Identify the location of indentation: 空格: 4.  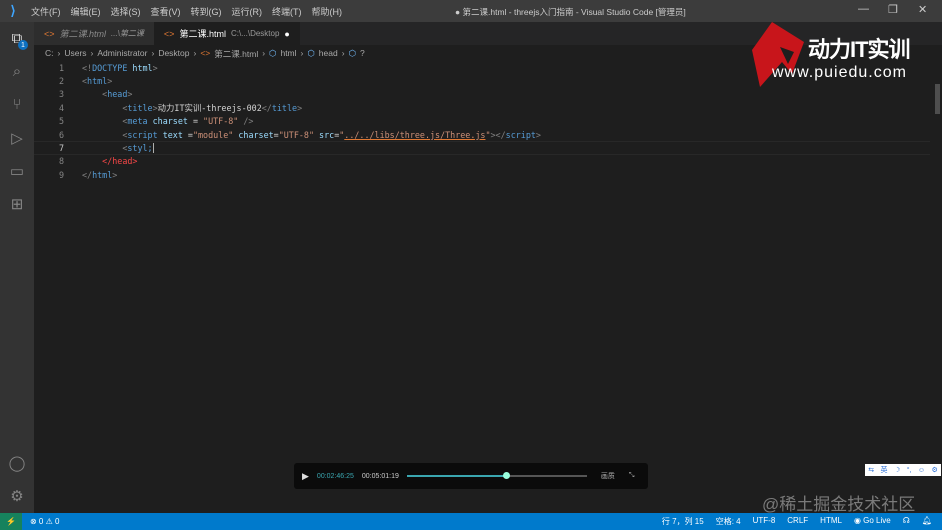
(728, 521).